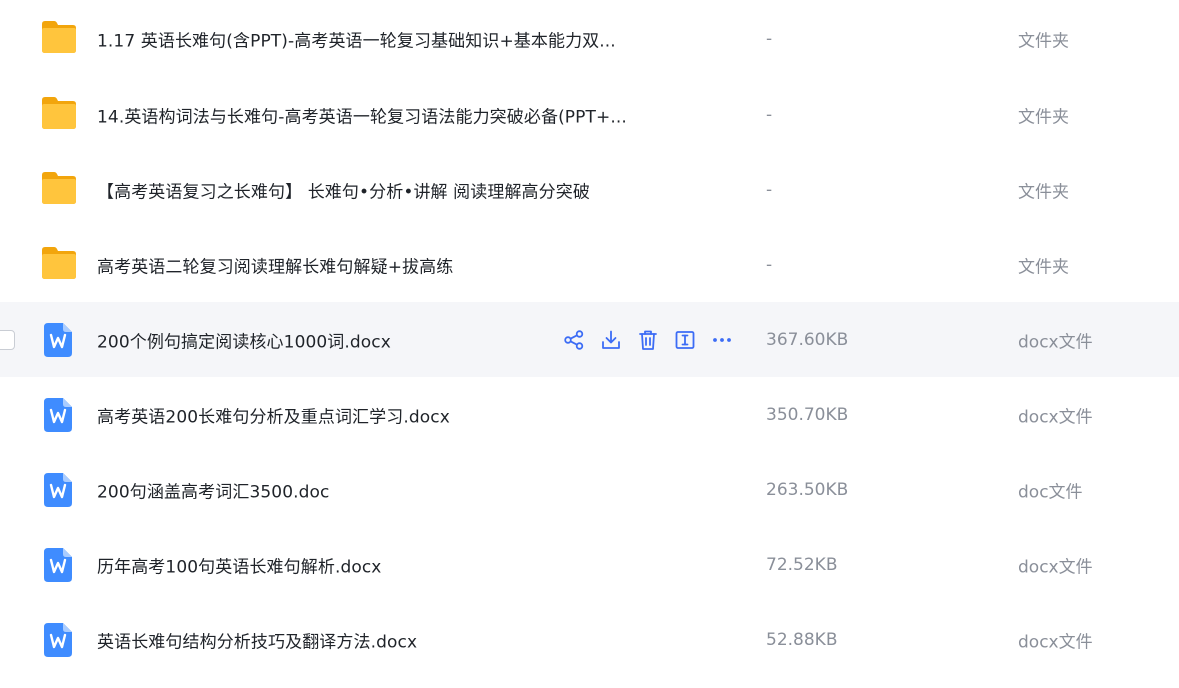 The height and width of the screenshot is (688, 1179). I want to click on file-size: 72.52KB, so click(802, 564).